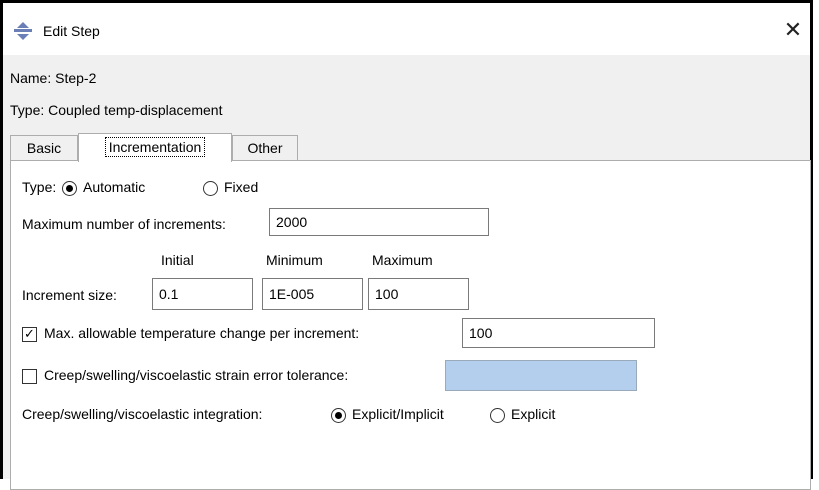 This screenshot has height=490, width=819. What do you see at coordinates (53, 78) in the screenshot?
I see `step-name-row: Name: Step-2` at bounding box center [53, 78].